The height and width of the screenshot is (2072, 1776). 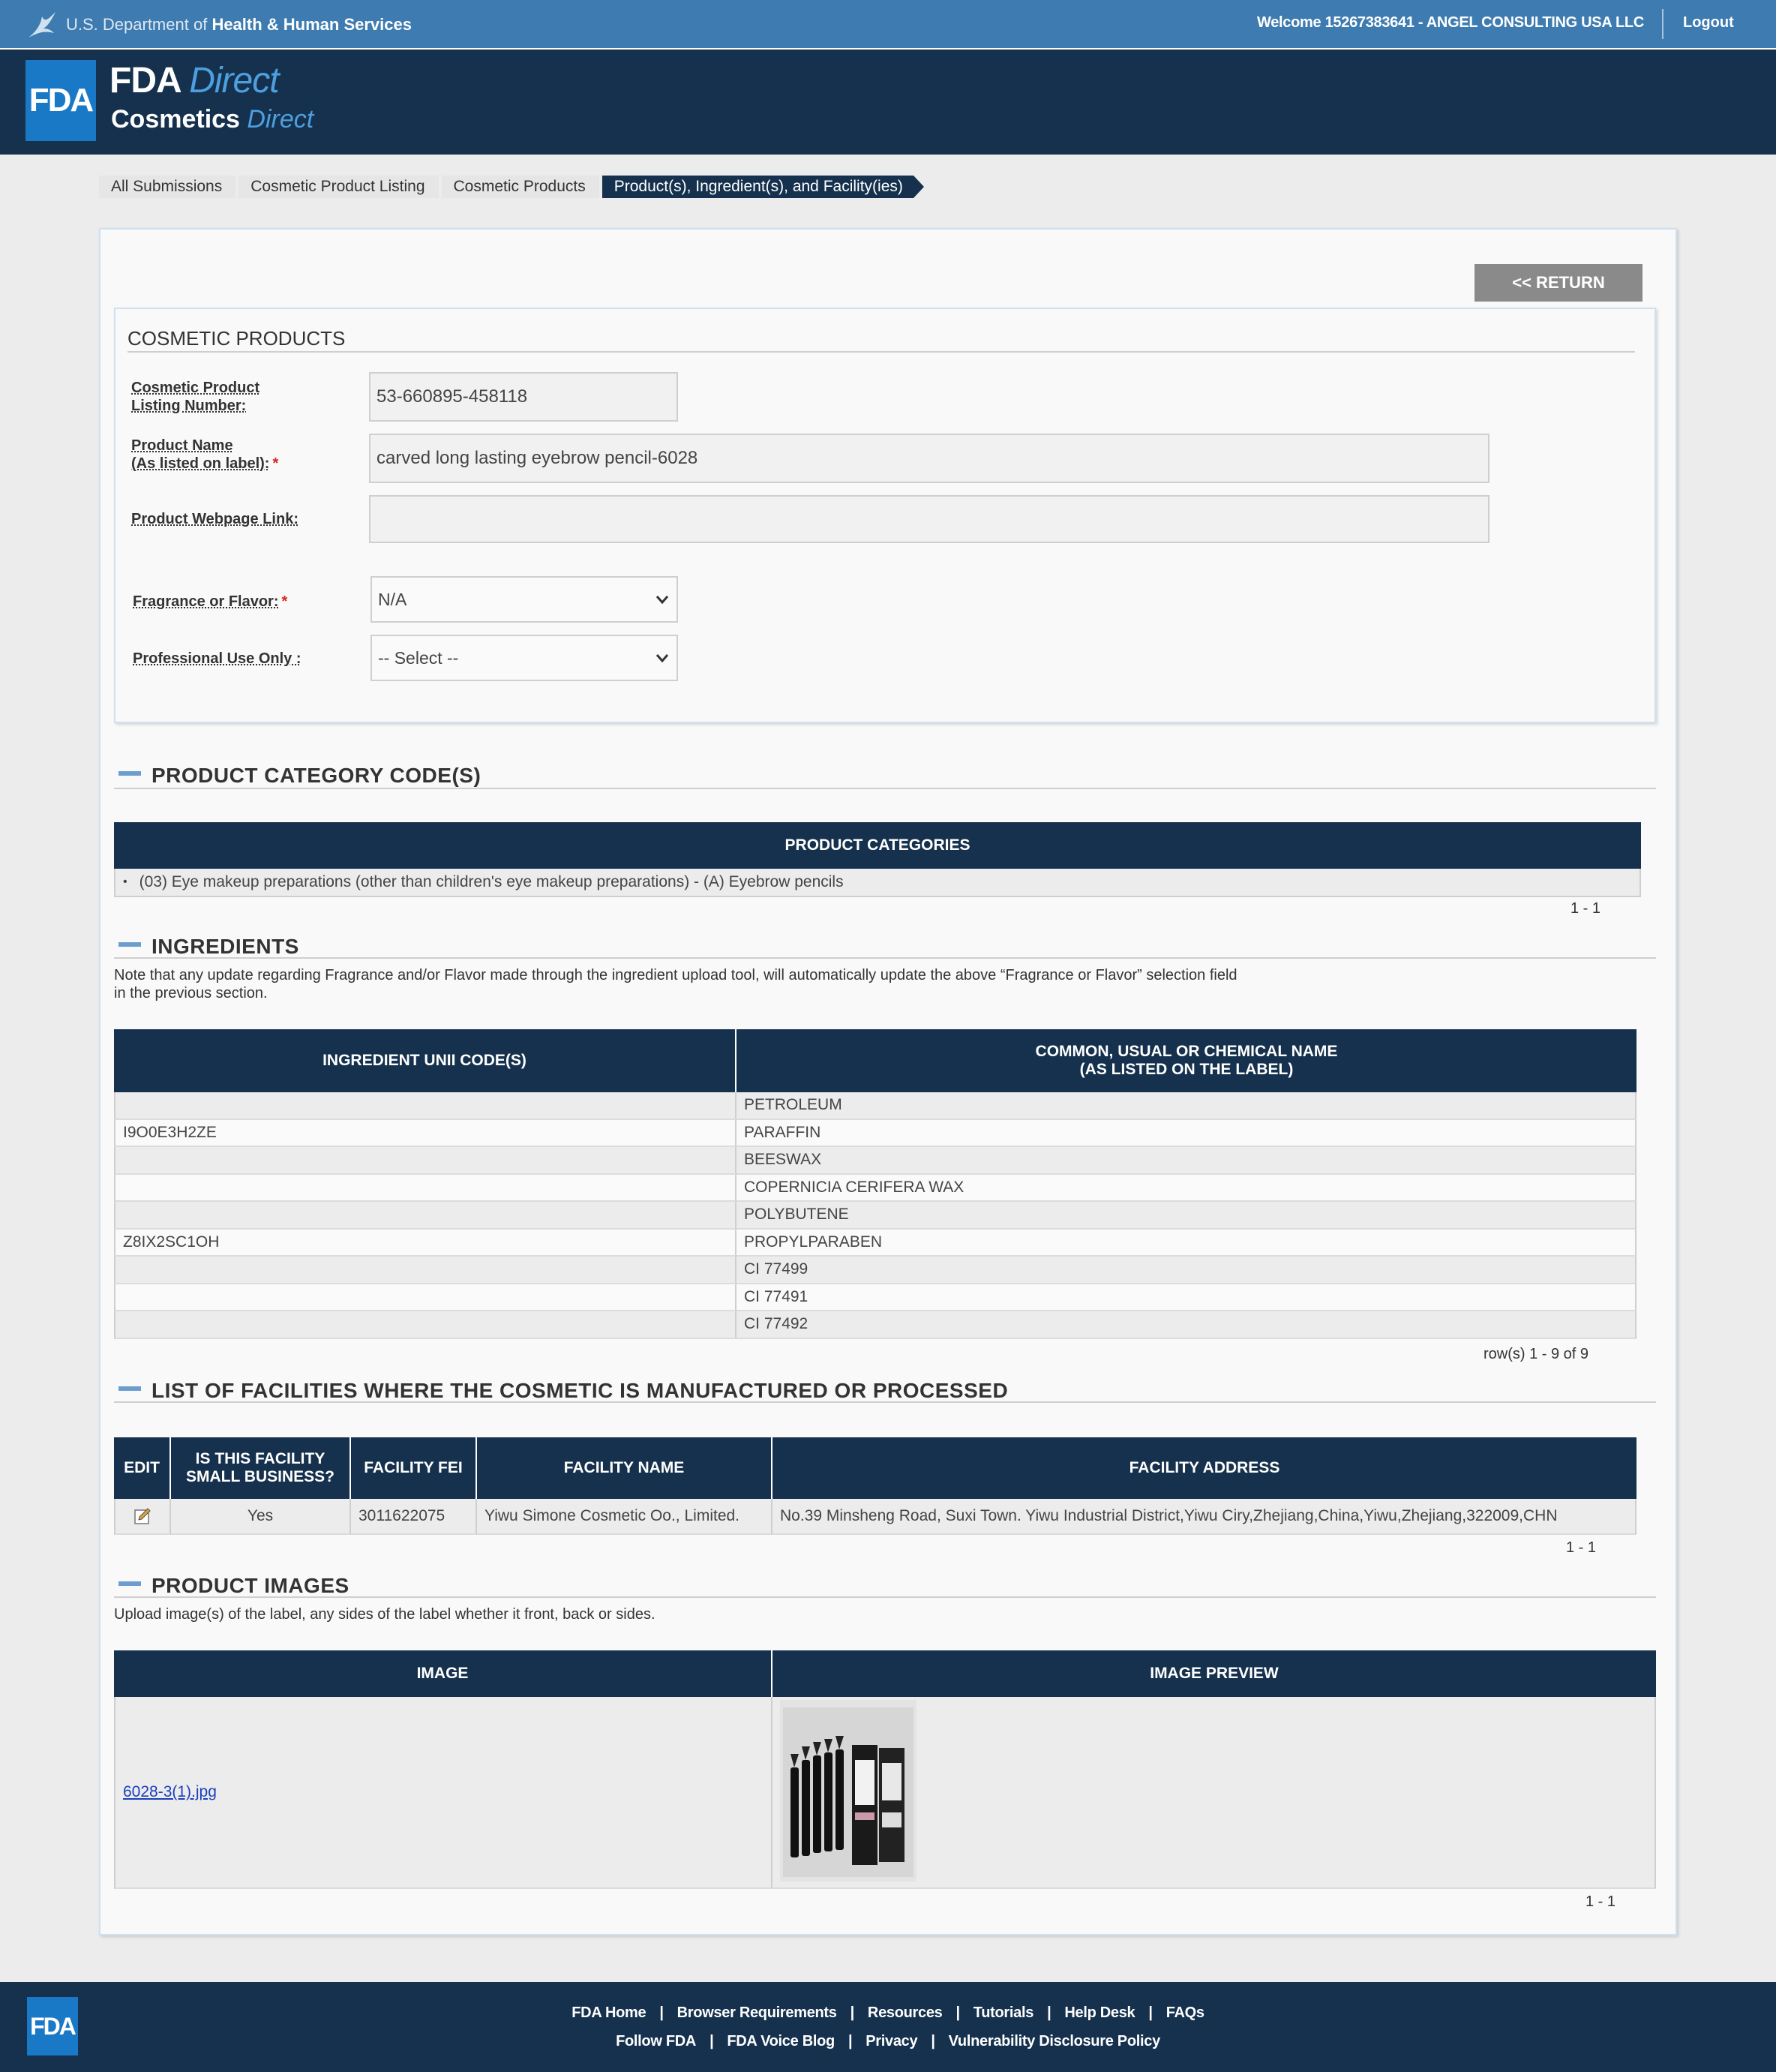 I want to click on hhs-eagle-icon, so click(x=42, y=25).